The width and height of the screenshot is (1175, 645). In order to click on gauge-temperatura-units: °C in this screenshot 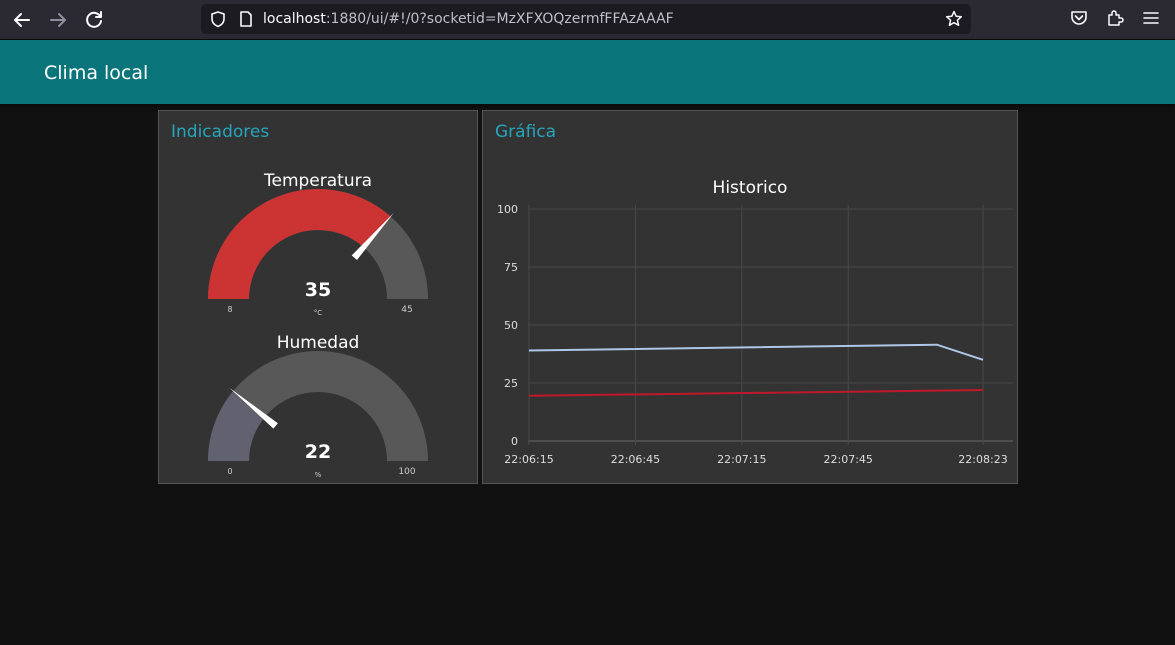, I will do `click(318, 313)`.